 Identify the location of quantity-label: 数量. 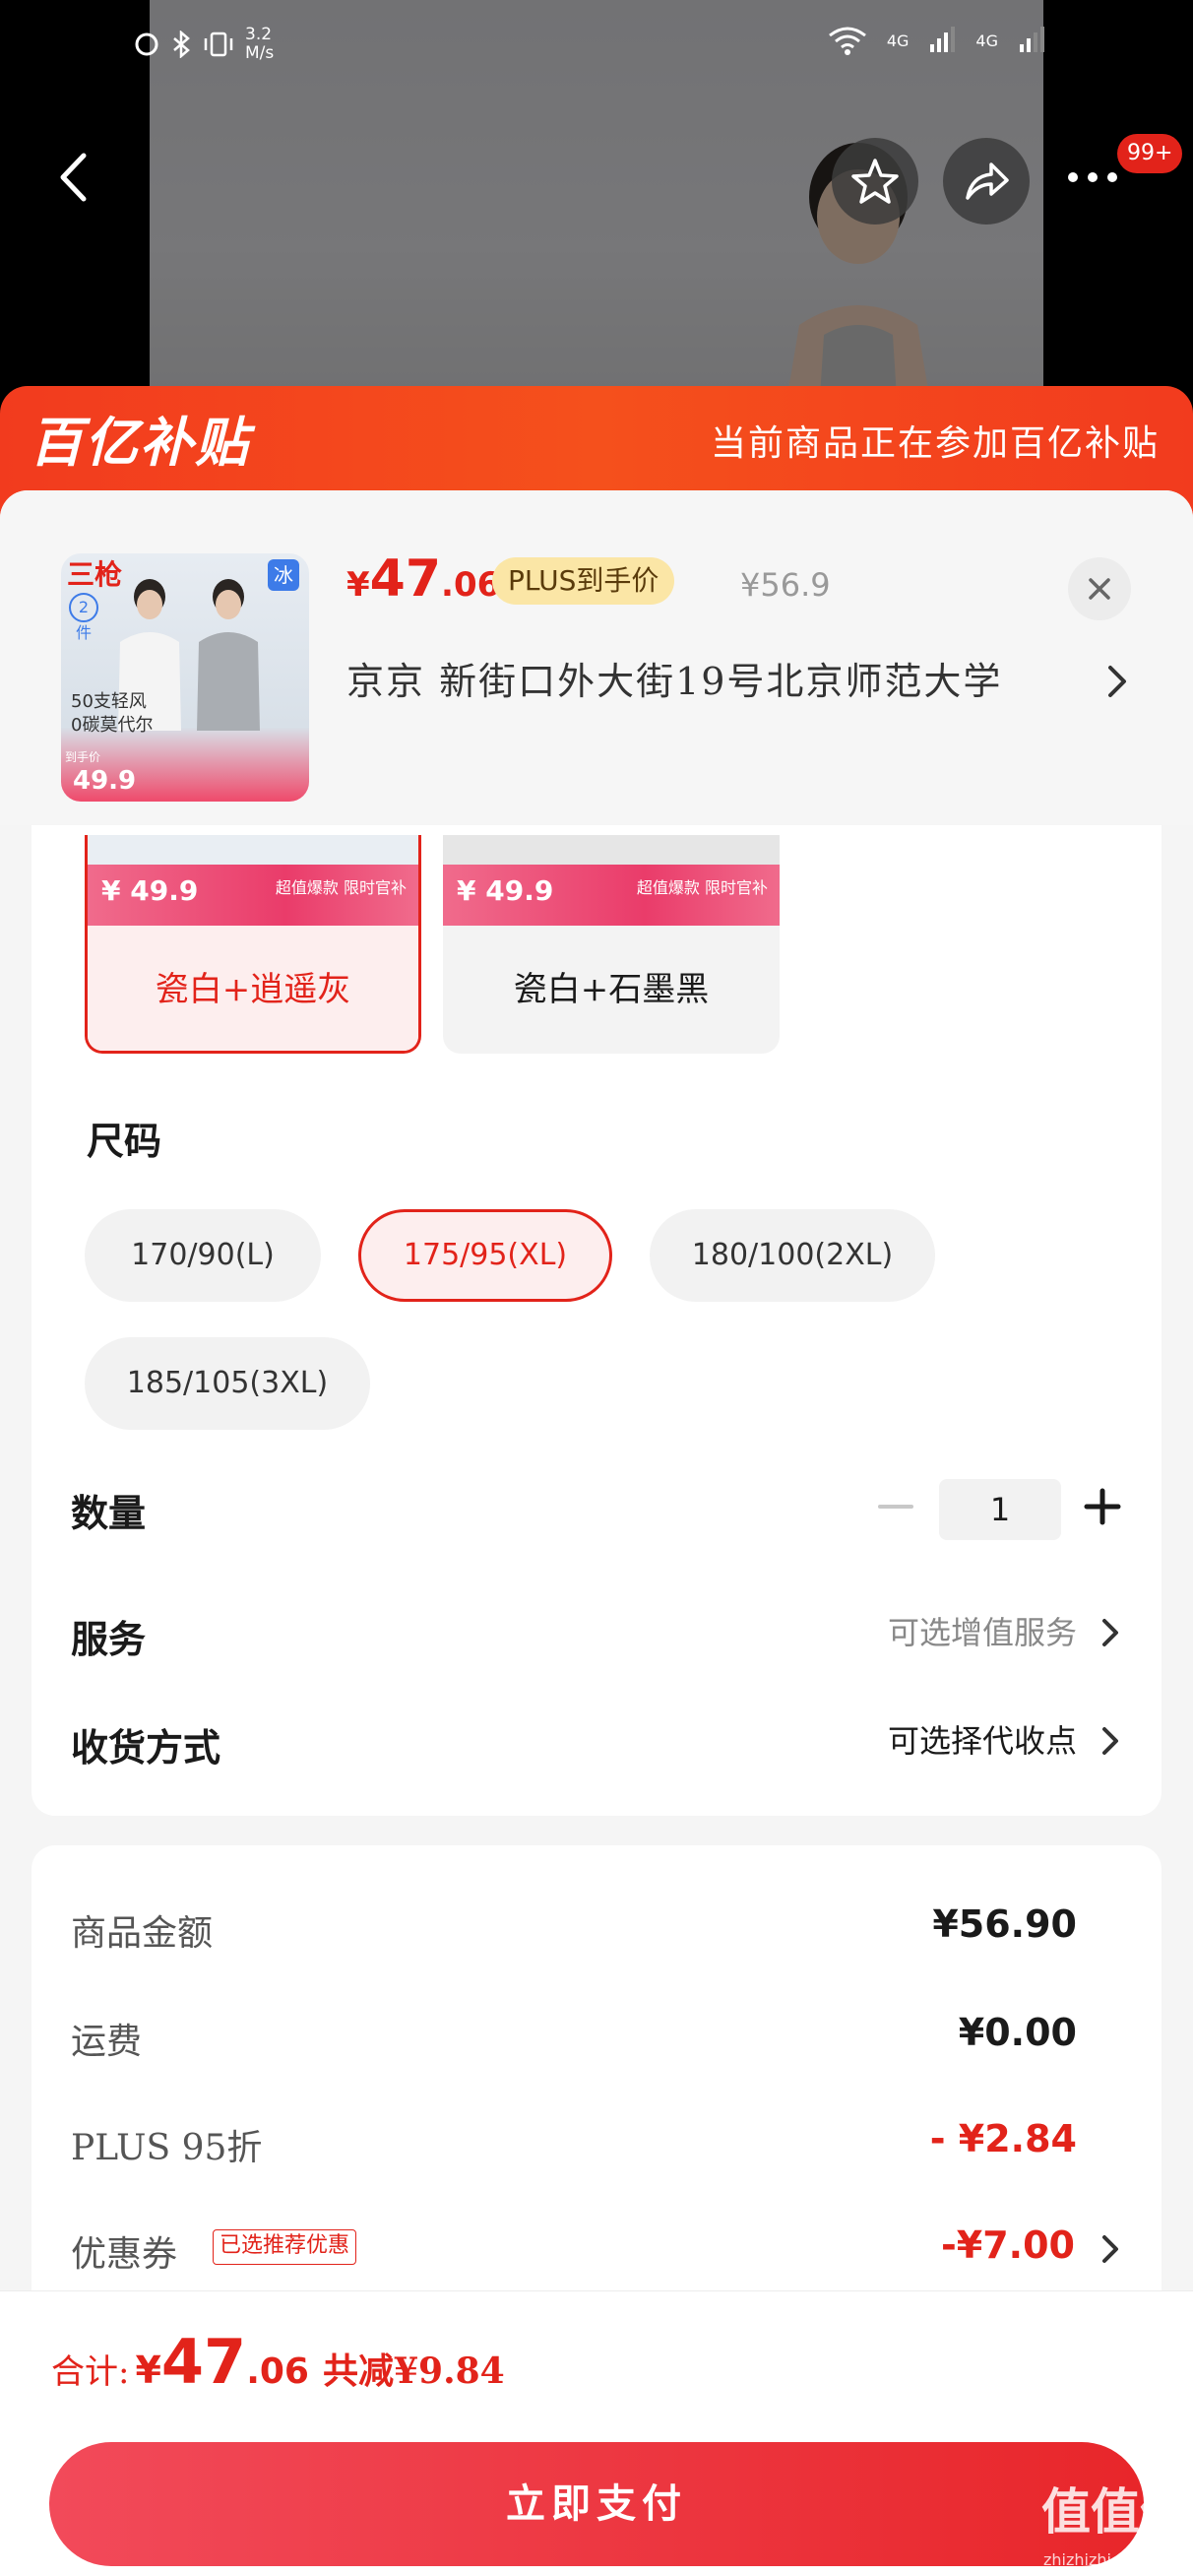
(109, 1513).